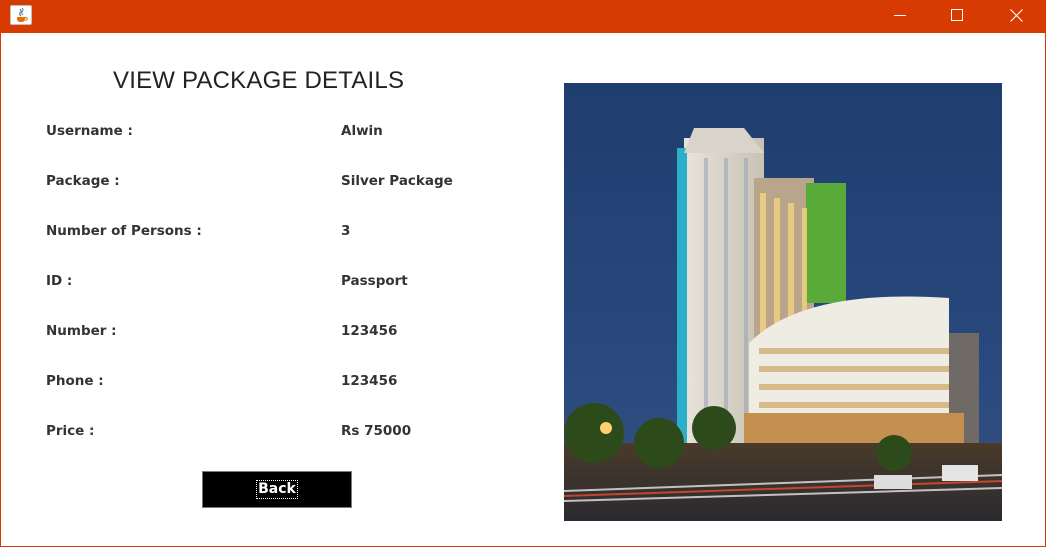 Image resolution: width=1046 pixels, height=547 pixels. What do you see at coordinates (59, 281) in the screenshot?
I see `id-label: ID :` at bounding box center [59, 281].